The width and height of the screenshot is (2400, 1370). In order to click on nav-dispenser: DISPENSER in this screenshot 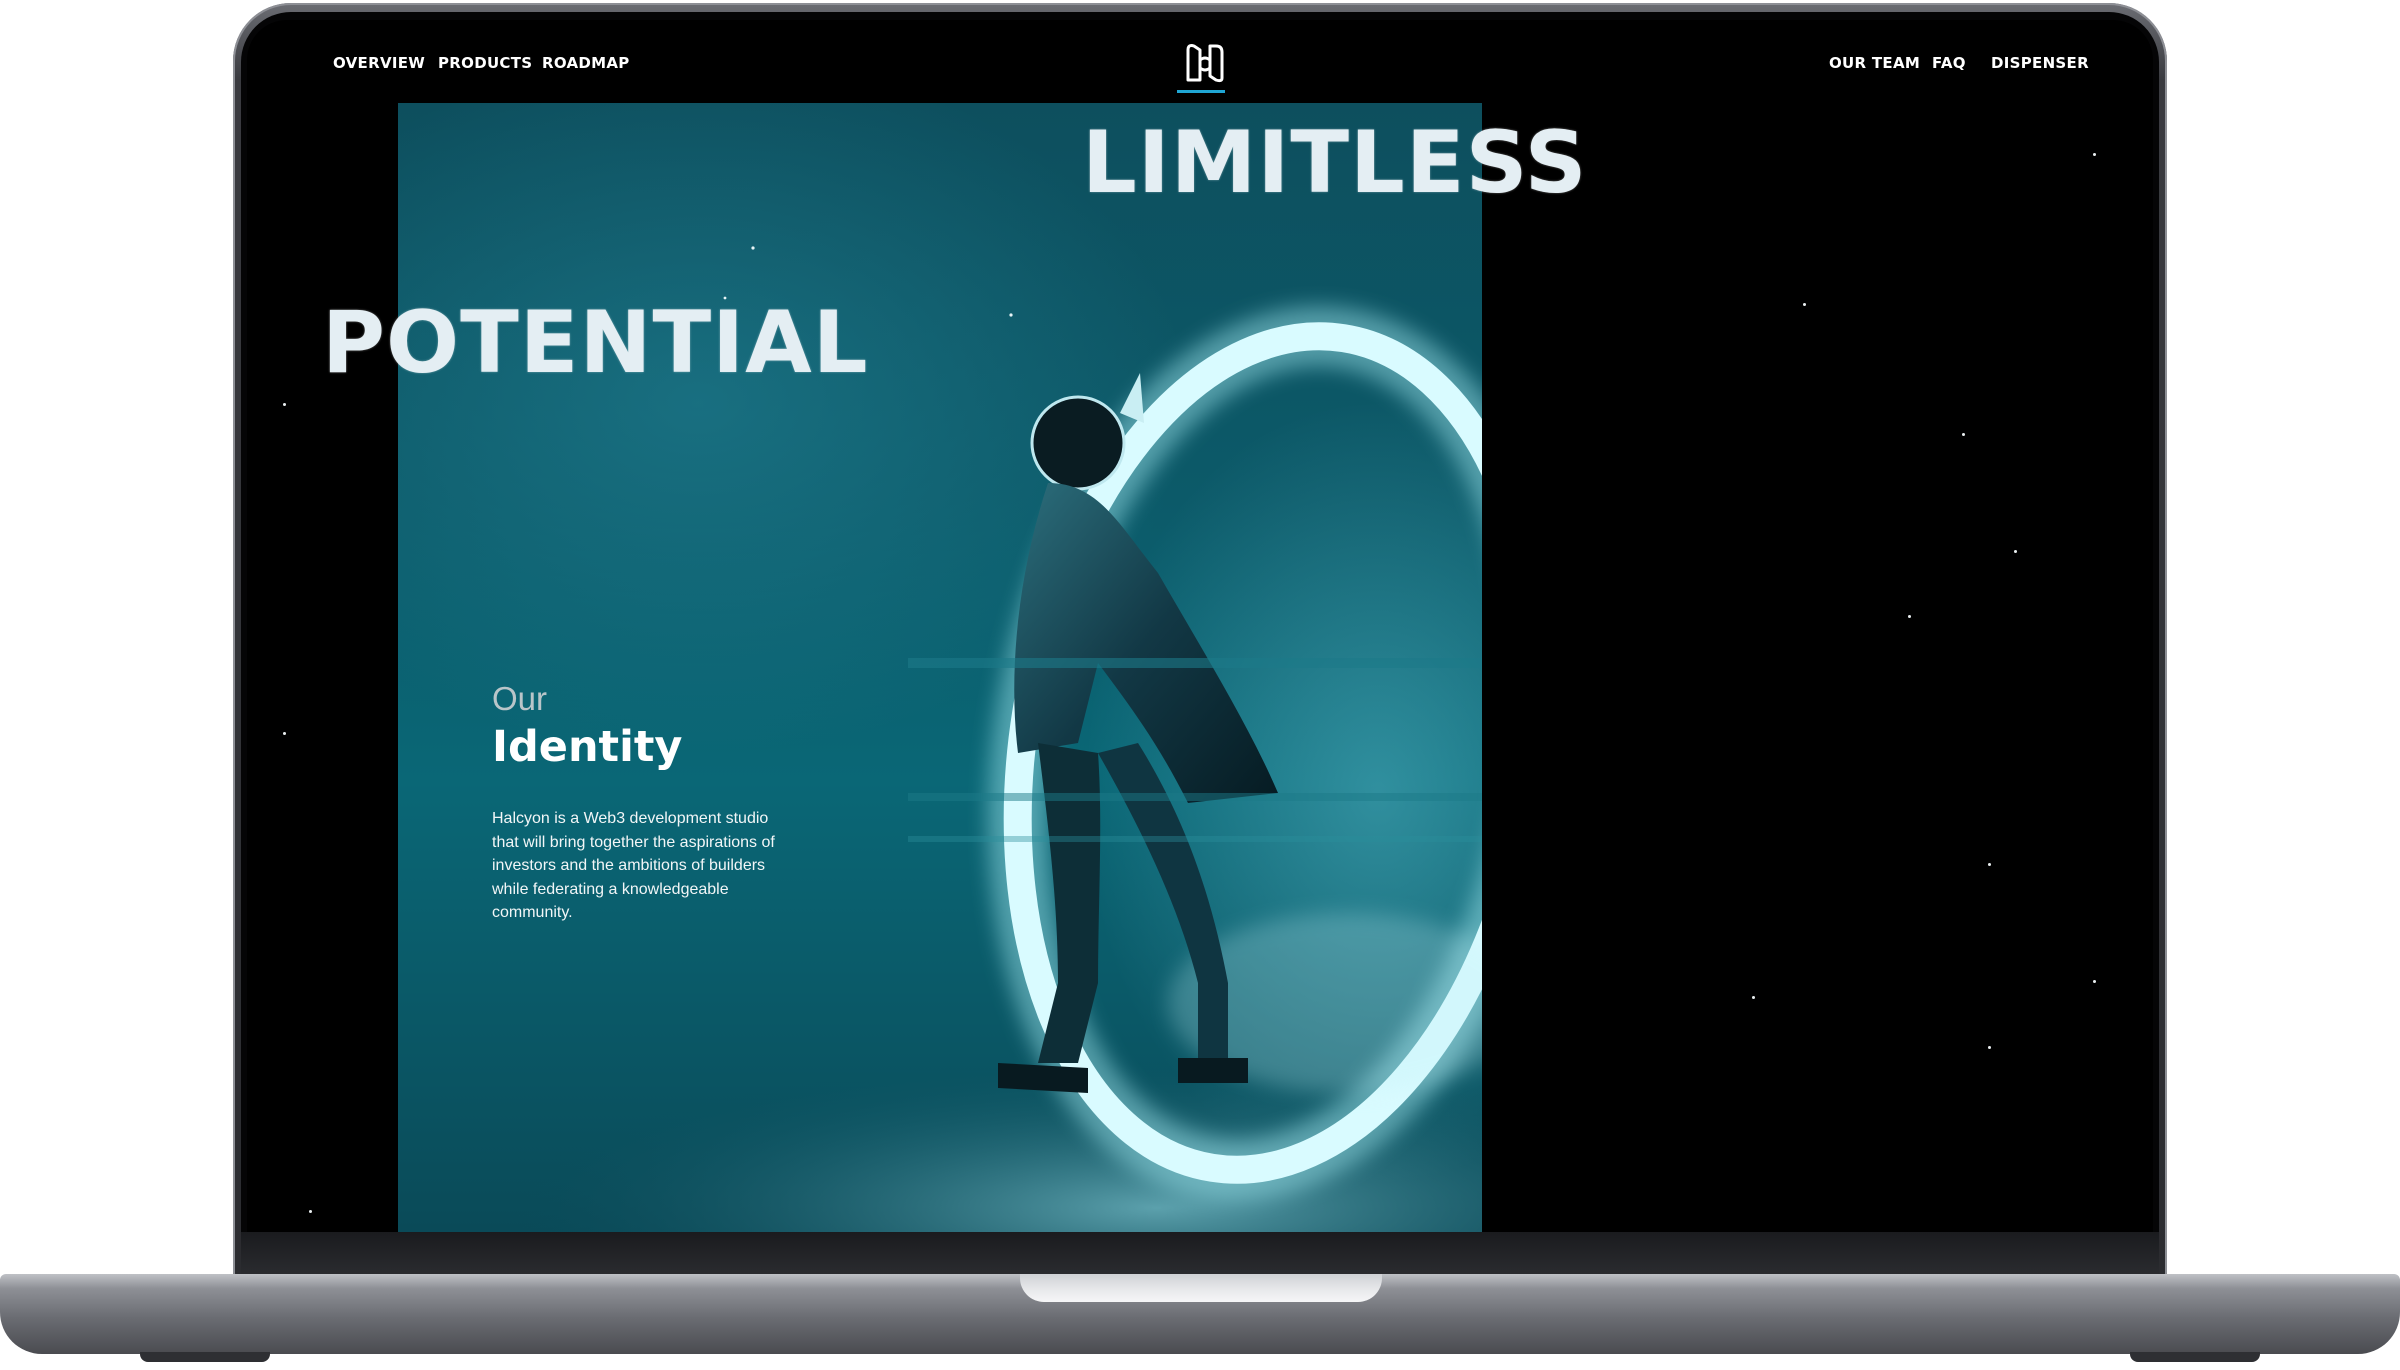, I will do `click(2040, 63)`.